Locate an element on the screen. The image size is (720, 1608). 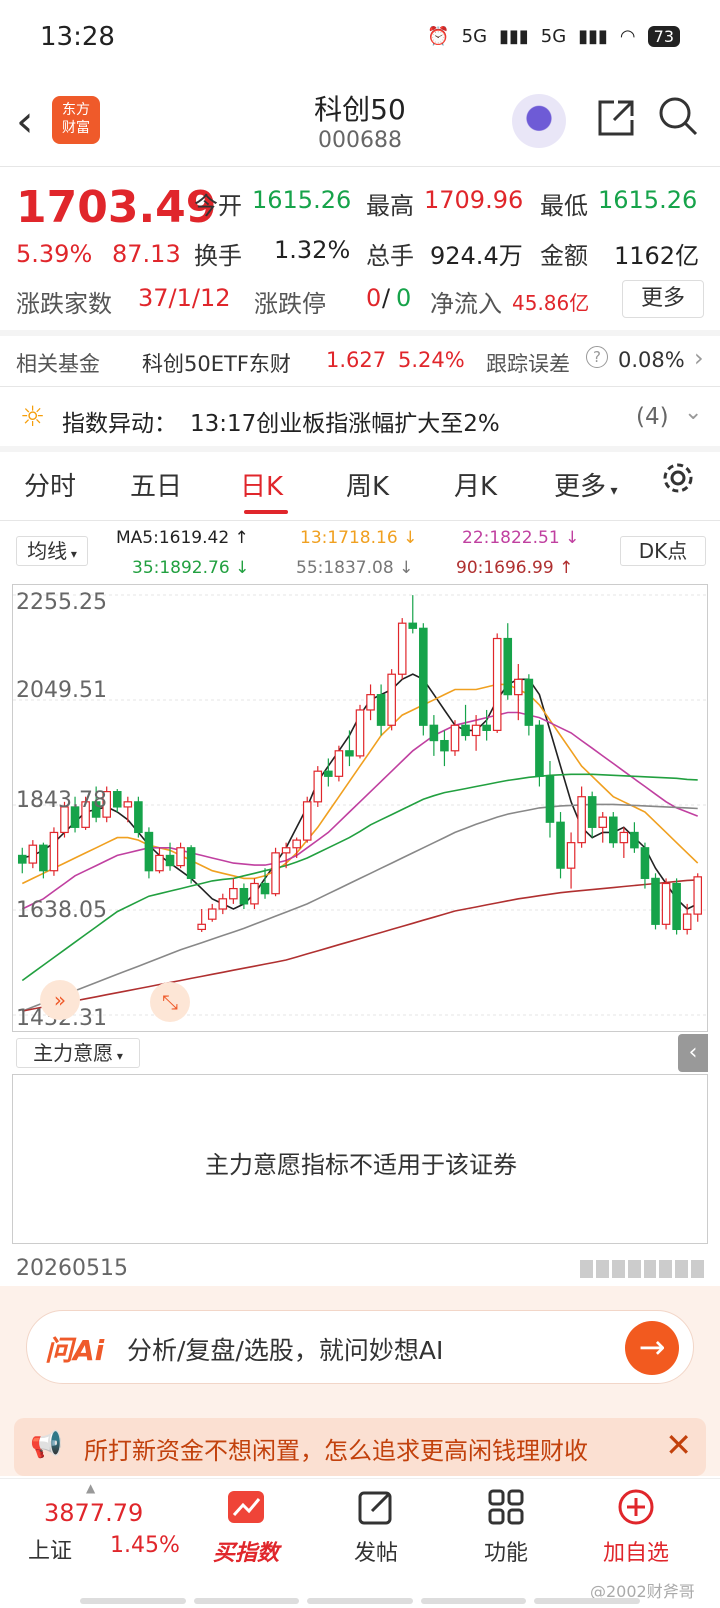
y-tick-label: 1843.78 is located at coordinates (61, 800).